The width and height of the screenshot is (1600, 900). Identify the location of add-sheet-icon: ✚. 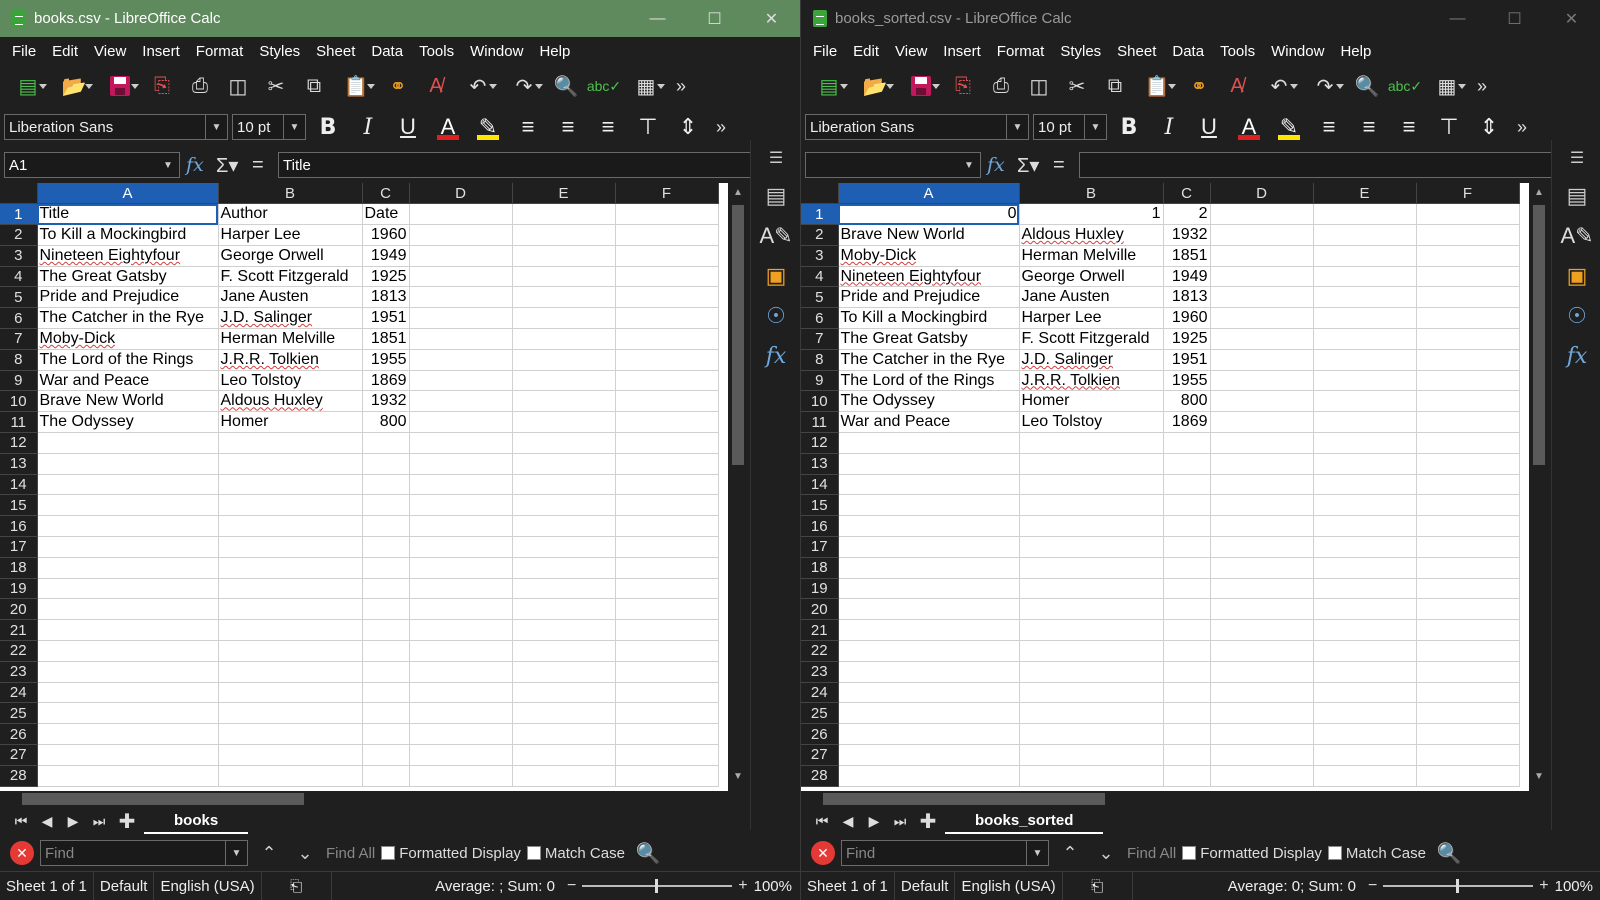
(928, 821).